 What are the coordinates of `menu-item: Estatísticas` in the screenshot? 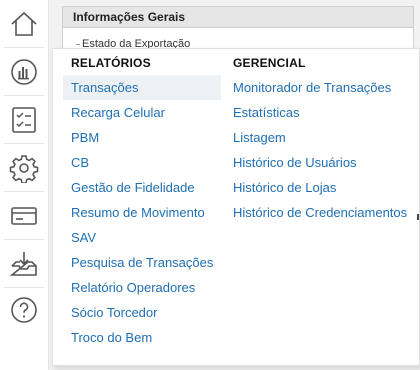 It's located at (320, 112).